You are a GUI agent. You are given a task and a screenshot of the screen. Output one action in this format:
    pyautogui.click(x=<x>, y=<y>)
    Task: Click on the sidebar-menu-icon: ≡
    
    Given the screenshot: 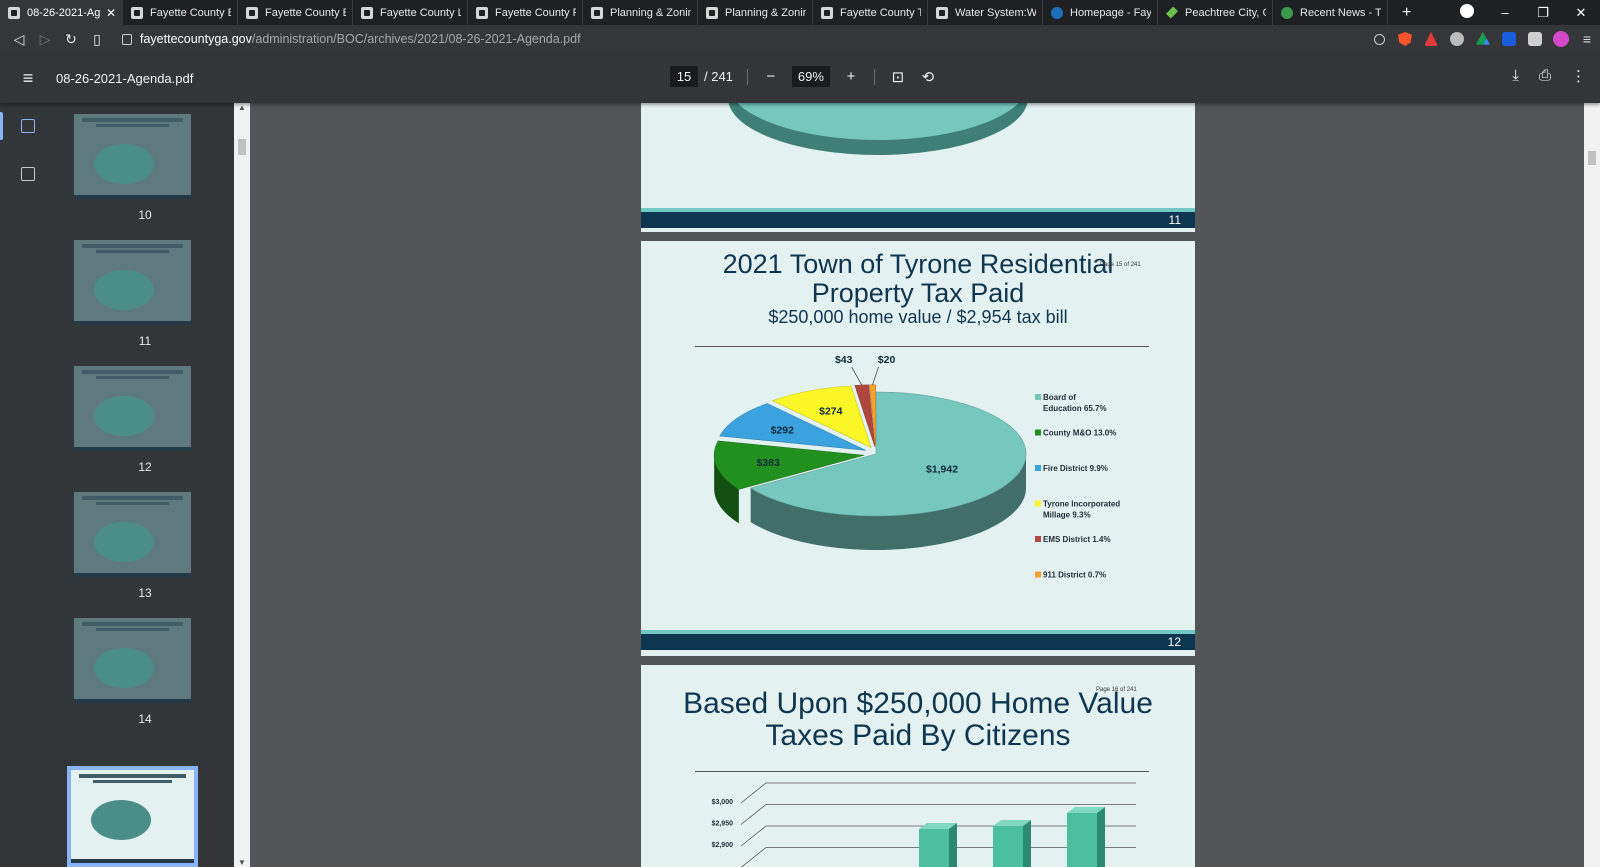 What is the action you would take?
    pyautogui.click(x=28, y=78)
    